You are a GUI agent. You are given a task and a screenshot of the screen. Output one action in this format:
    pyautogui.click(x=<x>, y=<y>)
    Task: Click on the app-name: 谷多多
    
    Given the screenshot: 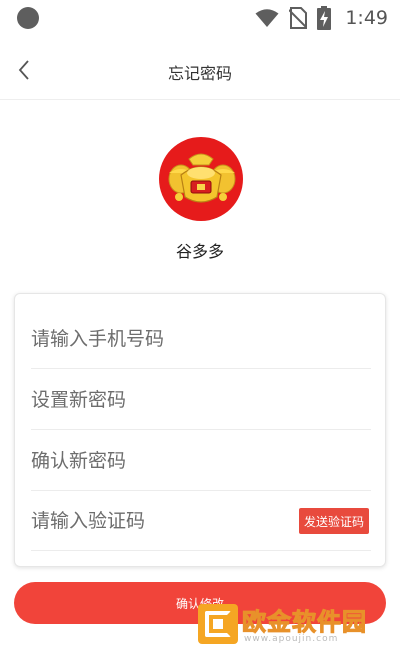 What is the action you would take?
    pyautogui.click(x=199, y=251)
    